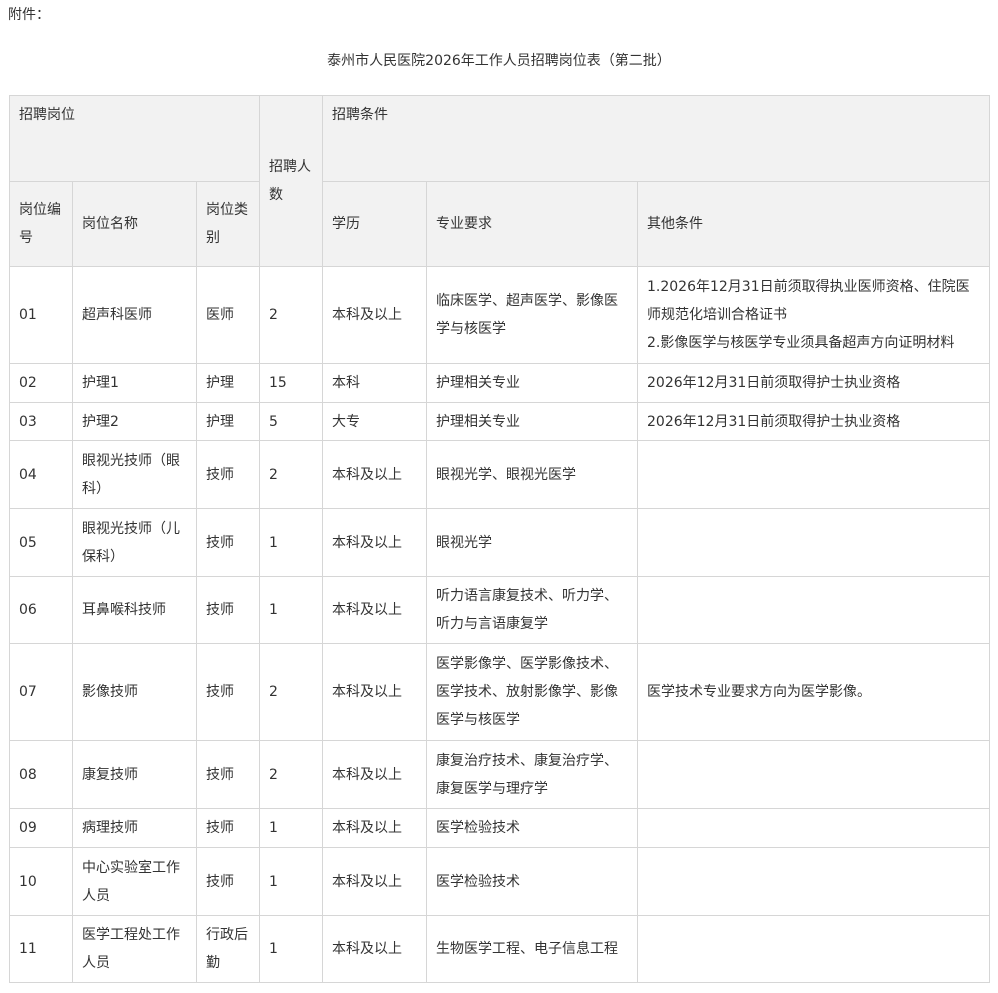 Image resolution: width=998 pixels, height=993 pixels. Describe the element at coordinates (134, 828) in the screenshot. I see `cell-name: 病理技师` at that location.